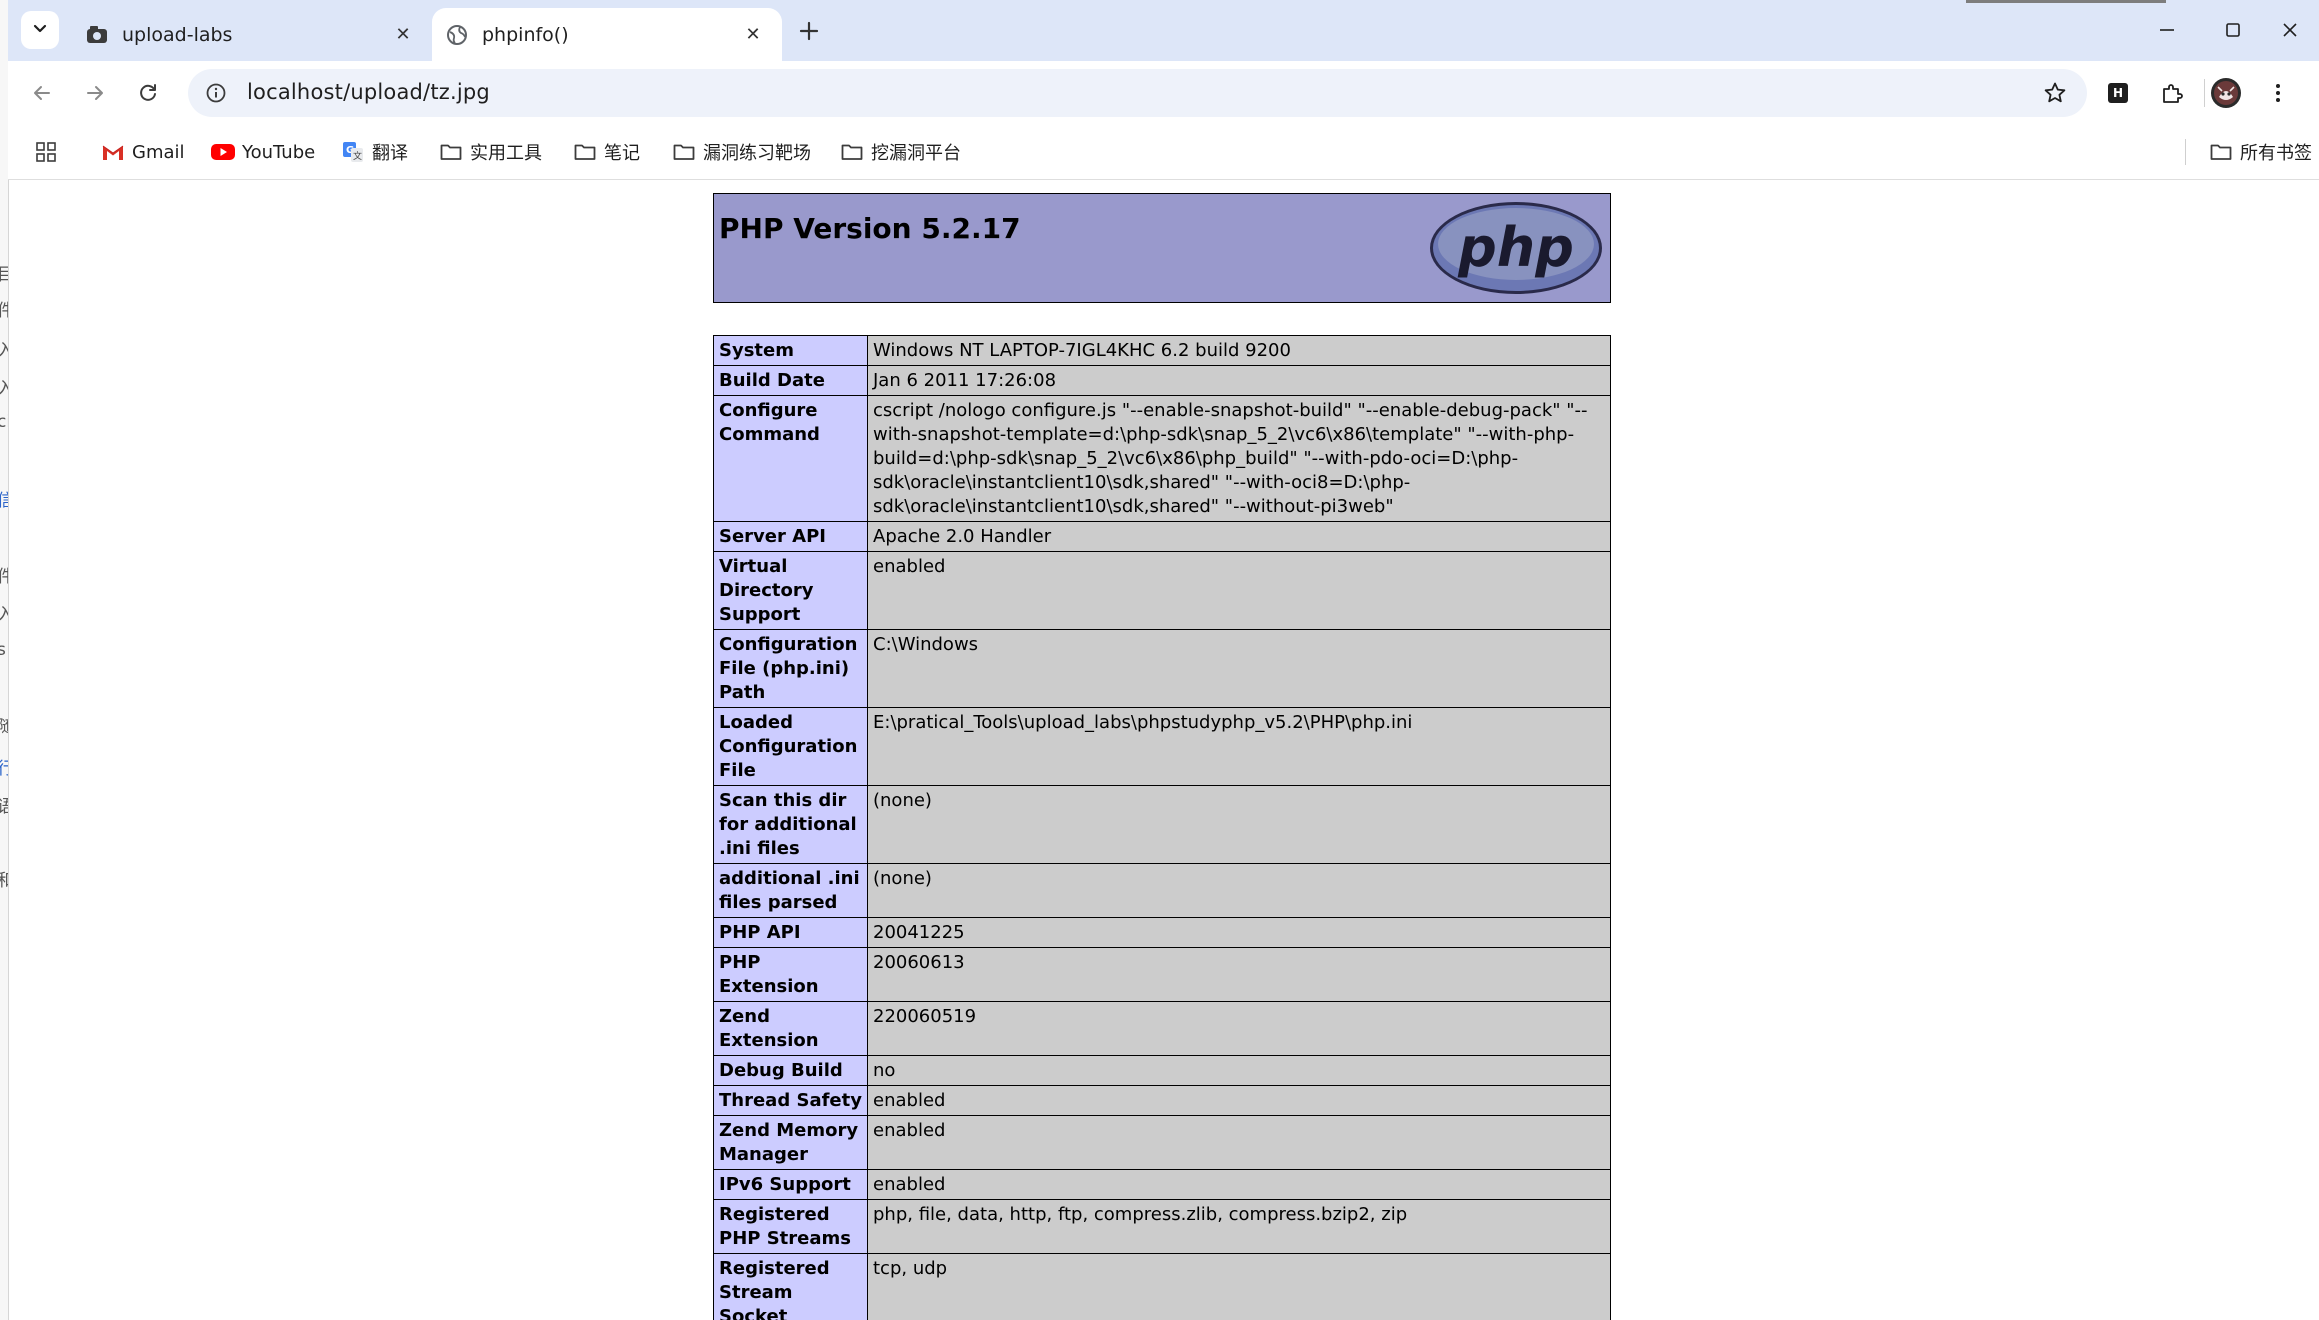 Image resolution: width=2319 pixels, height=1320 pixels. I want to click on tab-search-button, so click(40, 30).